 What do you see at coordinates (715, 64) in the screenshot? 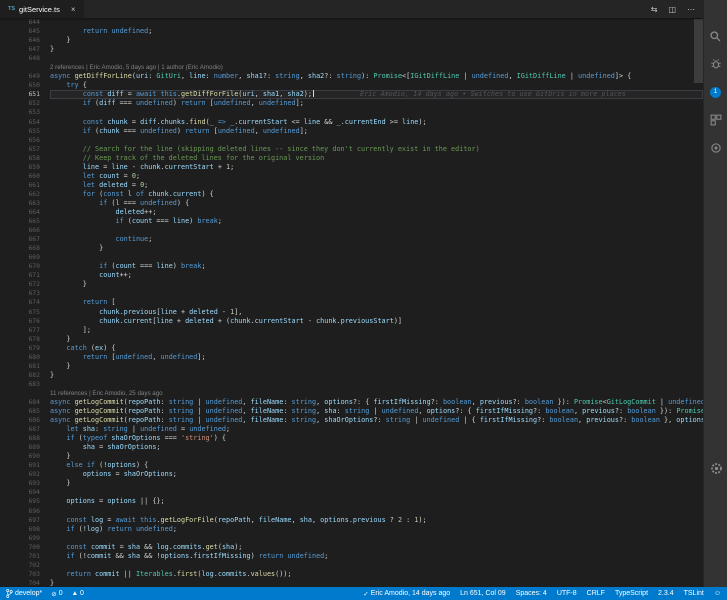
I see `debug-icon` at bounding box center [715, 64].